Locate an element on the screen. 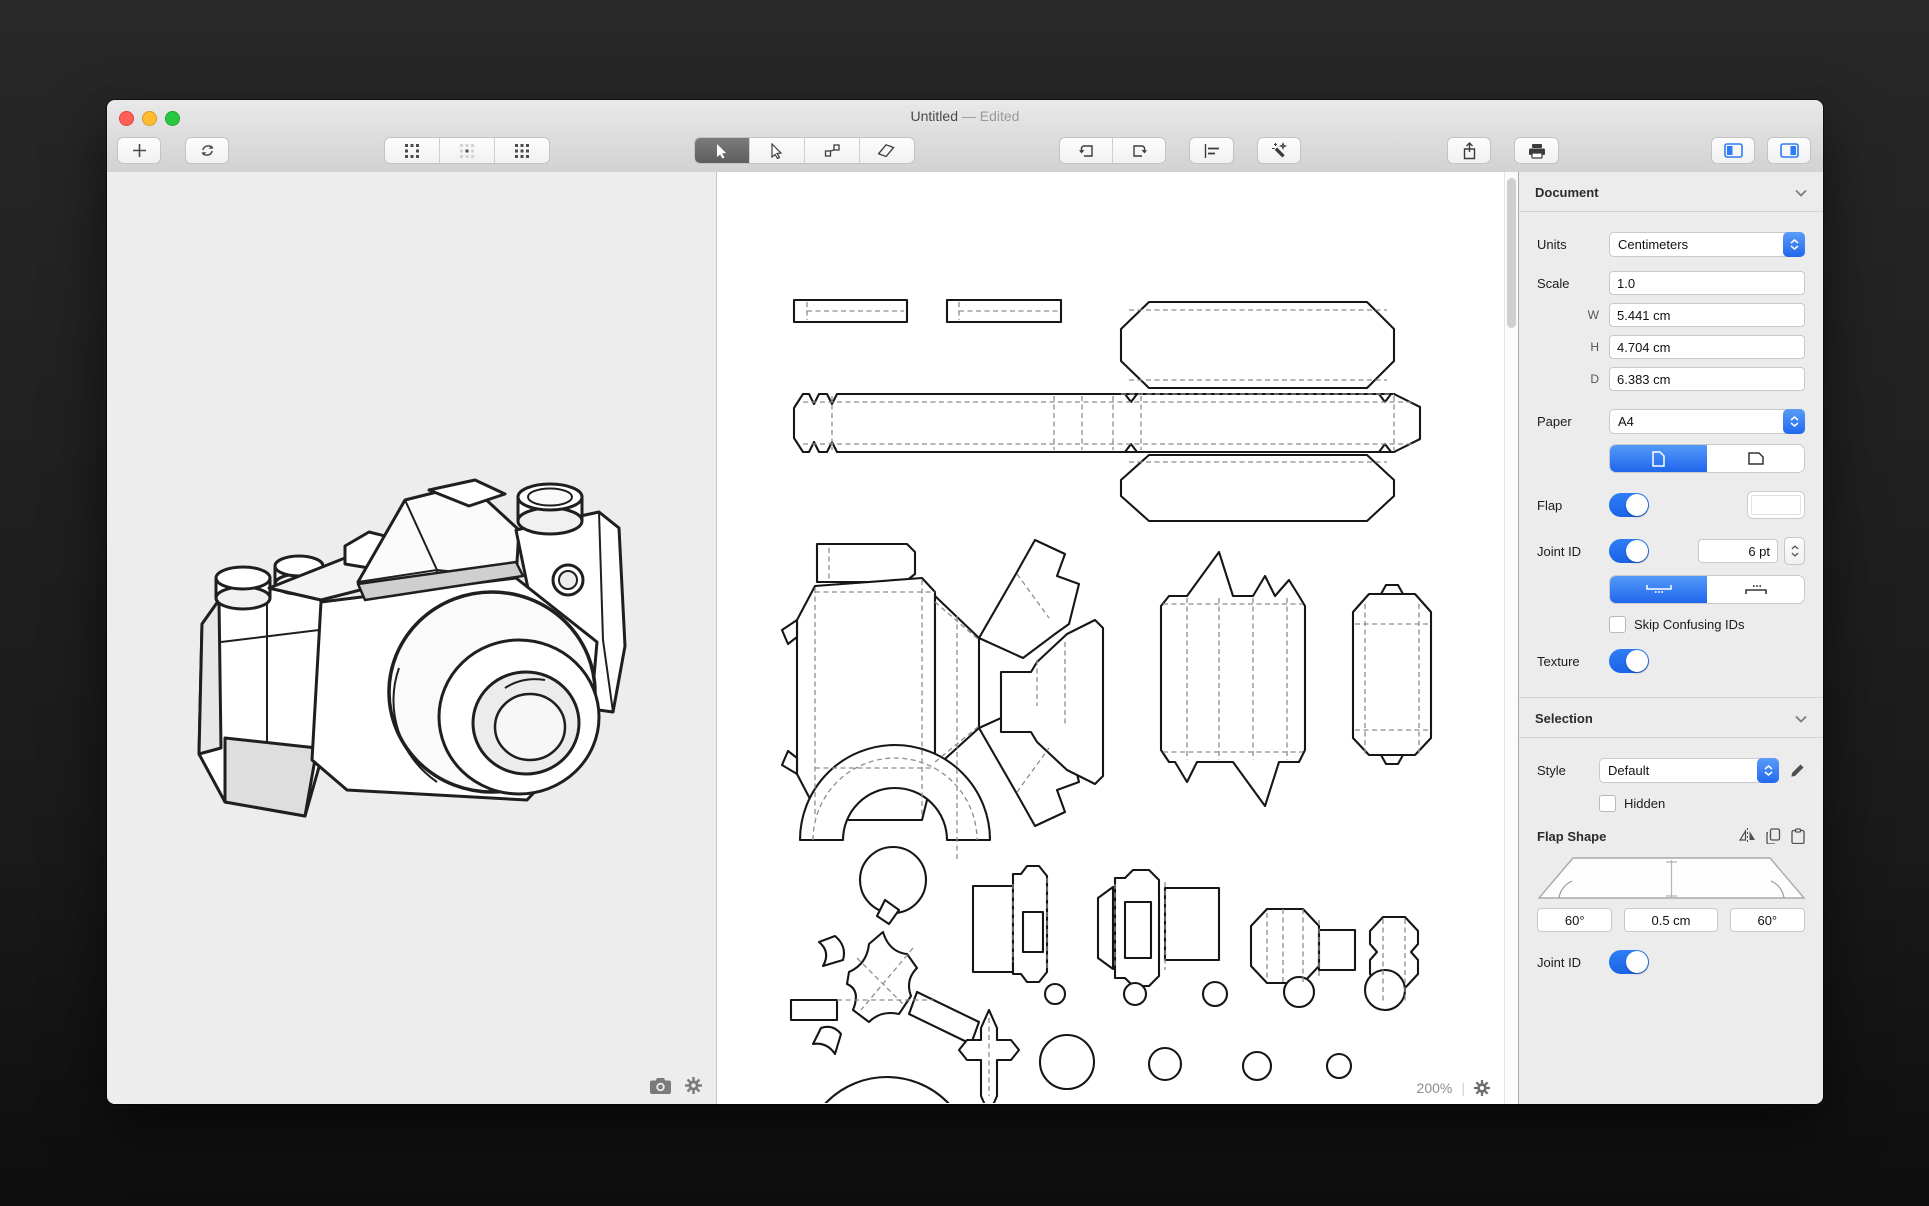 The height and width of the screenshot is (1206, 1929). plus-icon is located at coordinates (139, 150).